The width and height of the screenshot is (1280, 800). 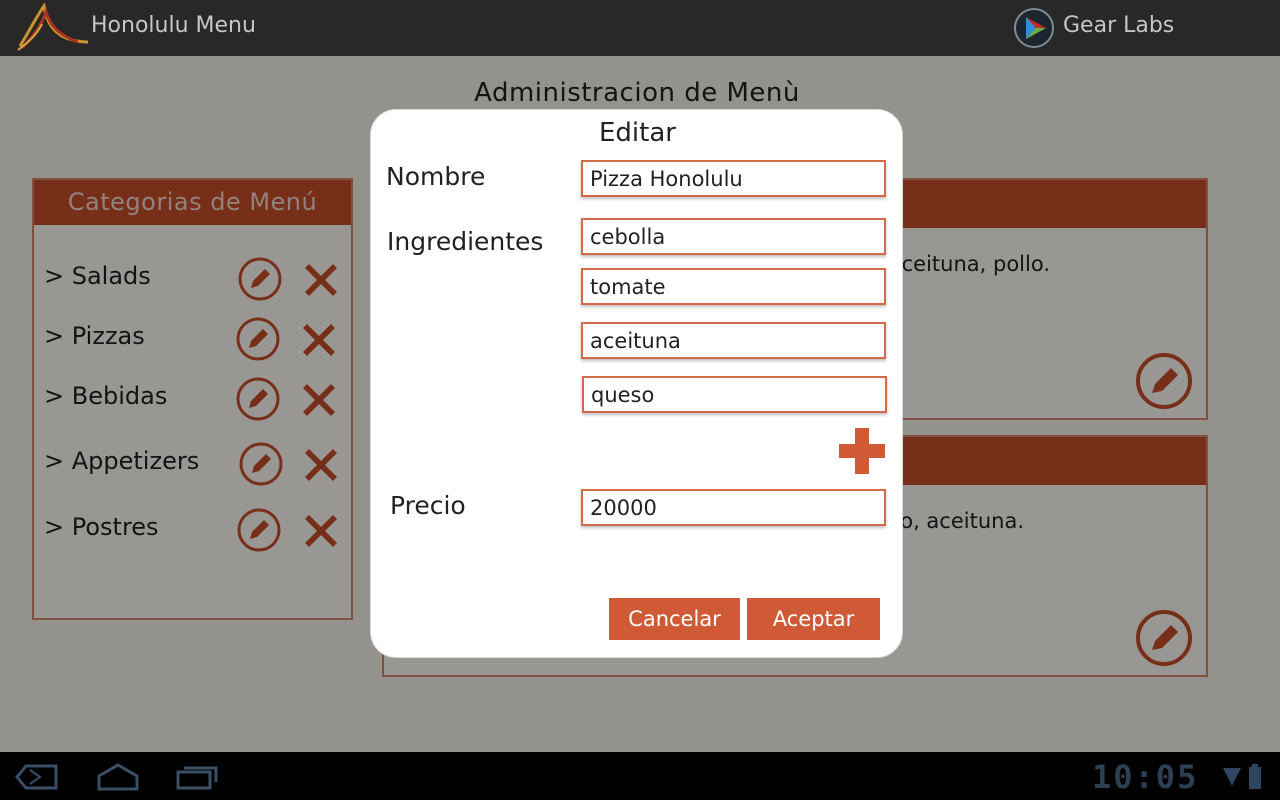 I want to click on signal-icon, so click(x=1232, y=777).